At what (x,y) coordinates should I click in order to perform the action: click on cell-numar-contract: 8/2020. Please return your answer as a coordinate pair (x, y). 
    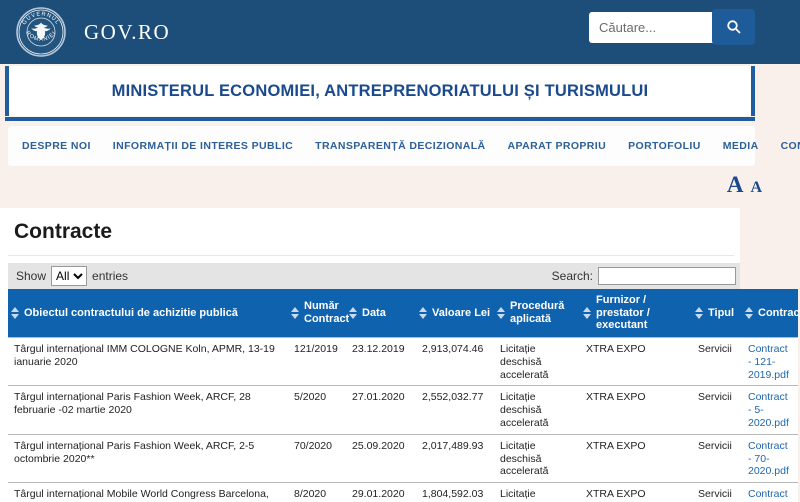
    Looking at the image, I should click on (317, 492).